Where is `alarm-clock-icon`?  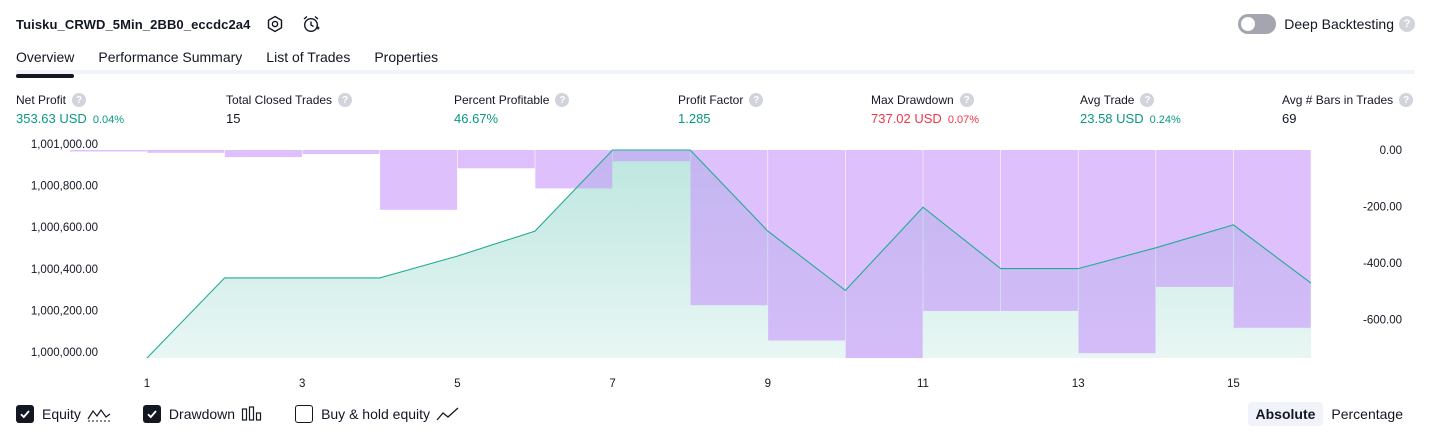 alarm-clock-icon is located at coordinates (311, 24).